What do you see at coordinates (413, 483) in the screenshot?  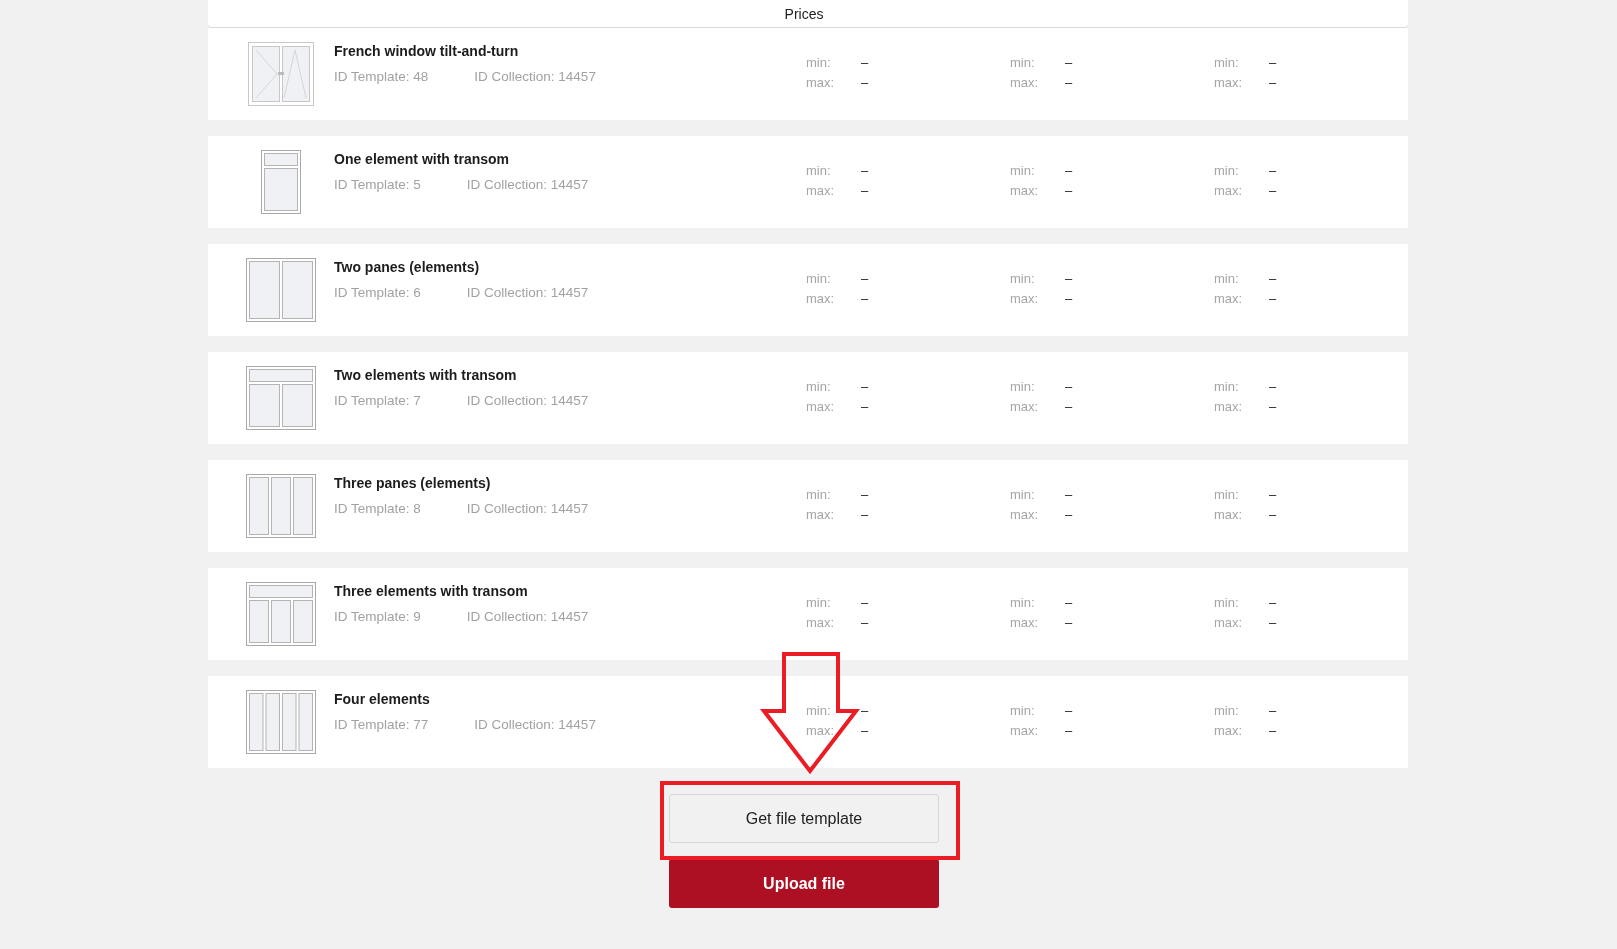 I see `template-title: Three panes (elements)` at bounding box center [413, 483].